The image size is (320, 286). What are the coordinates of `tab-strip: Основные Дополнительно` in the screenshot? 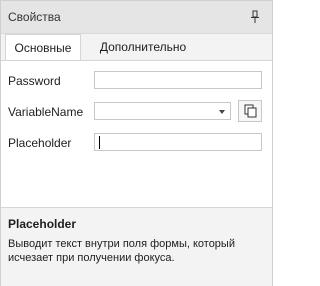 It's located at (136, 47).